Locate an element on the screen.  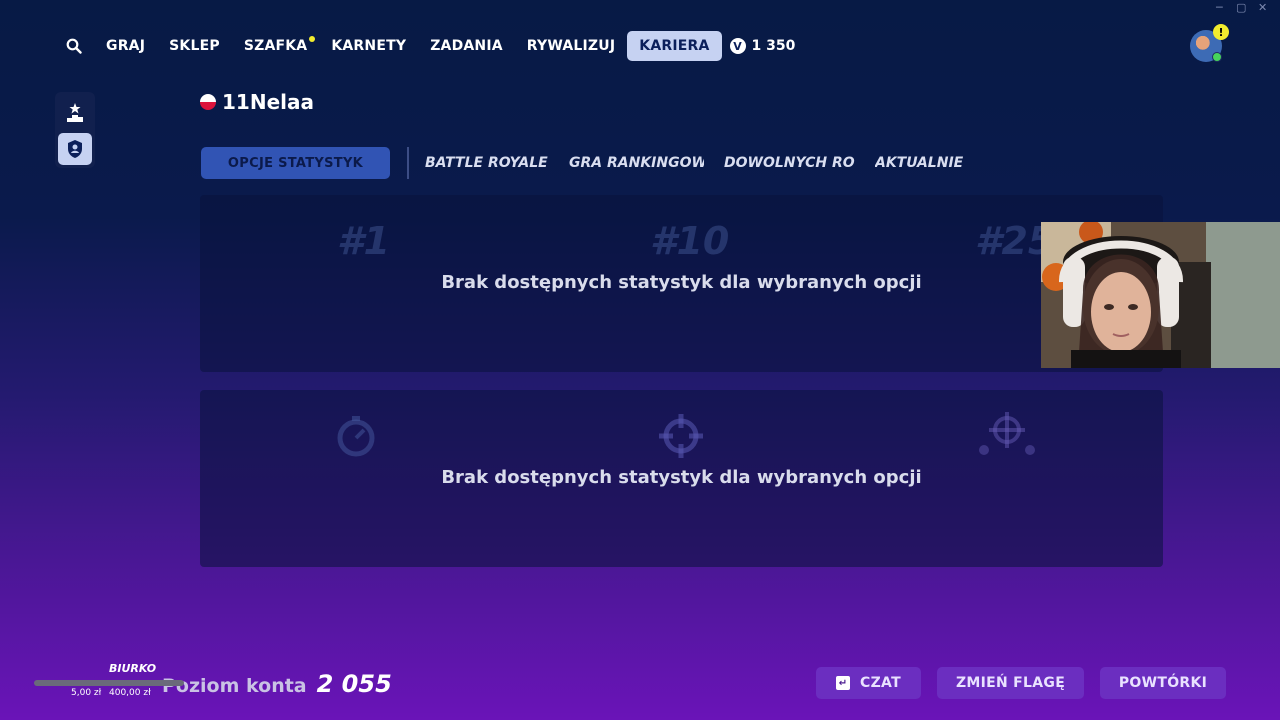
online-status-indicator is located at coordinates (1217, 57).